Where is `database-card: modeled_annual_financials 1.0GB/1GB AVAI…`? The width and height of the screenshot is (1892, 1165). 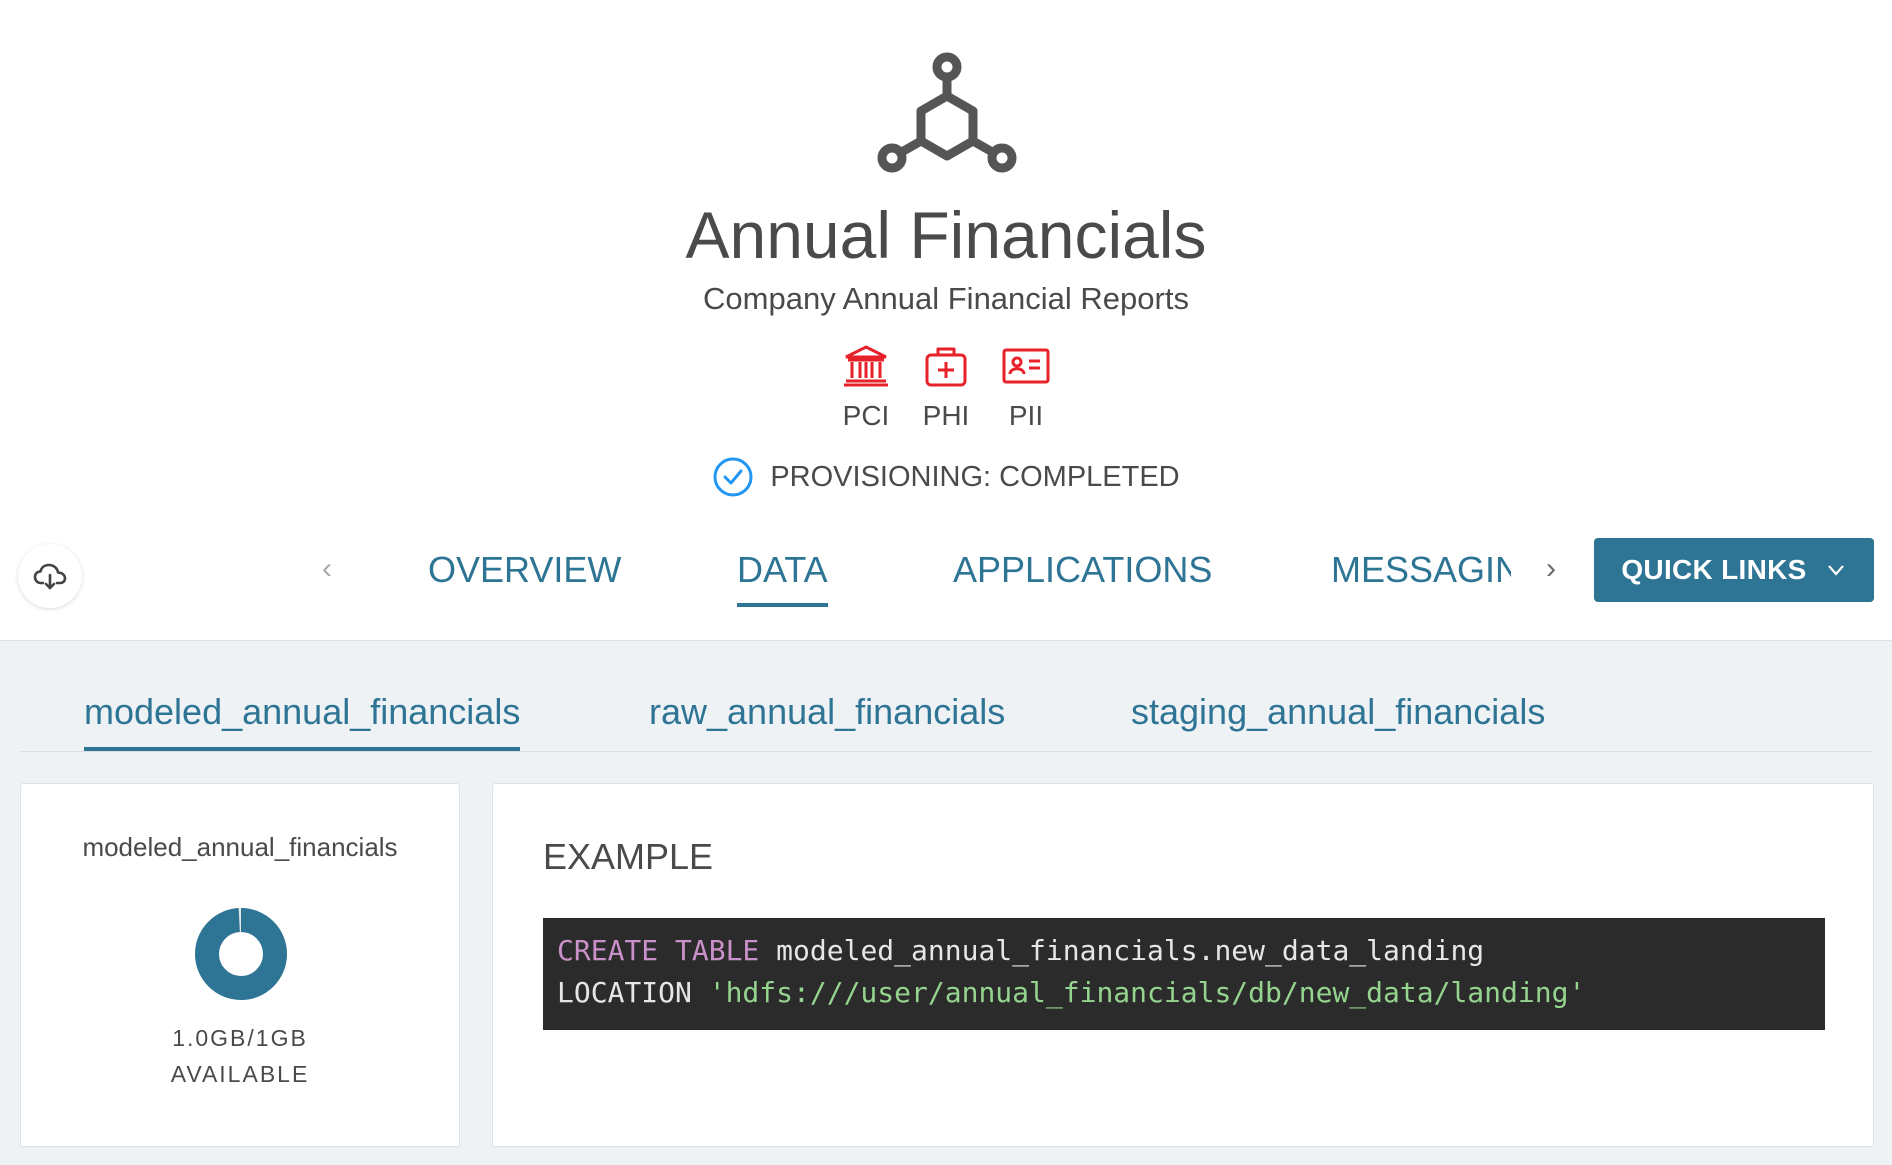
database-card: modeled_annual_financials 1.0GB/1GB AVAI… is located at coordinates (240, 965).